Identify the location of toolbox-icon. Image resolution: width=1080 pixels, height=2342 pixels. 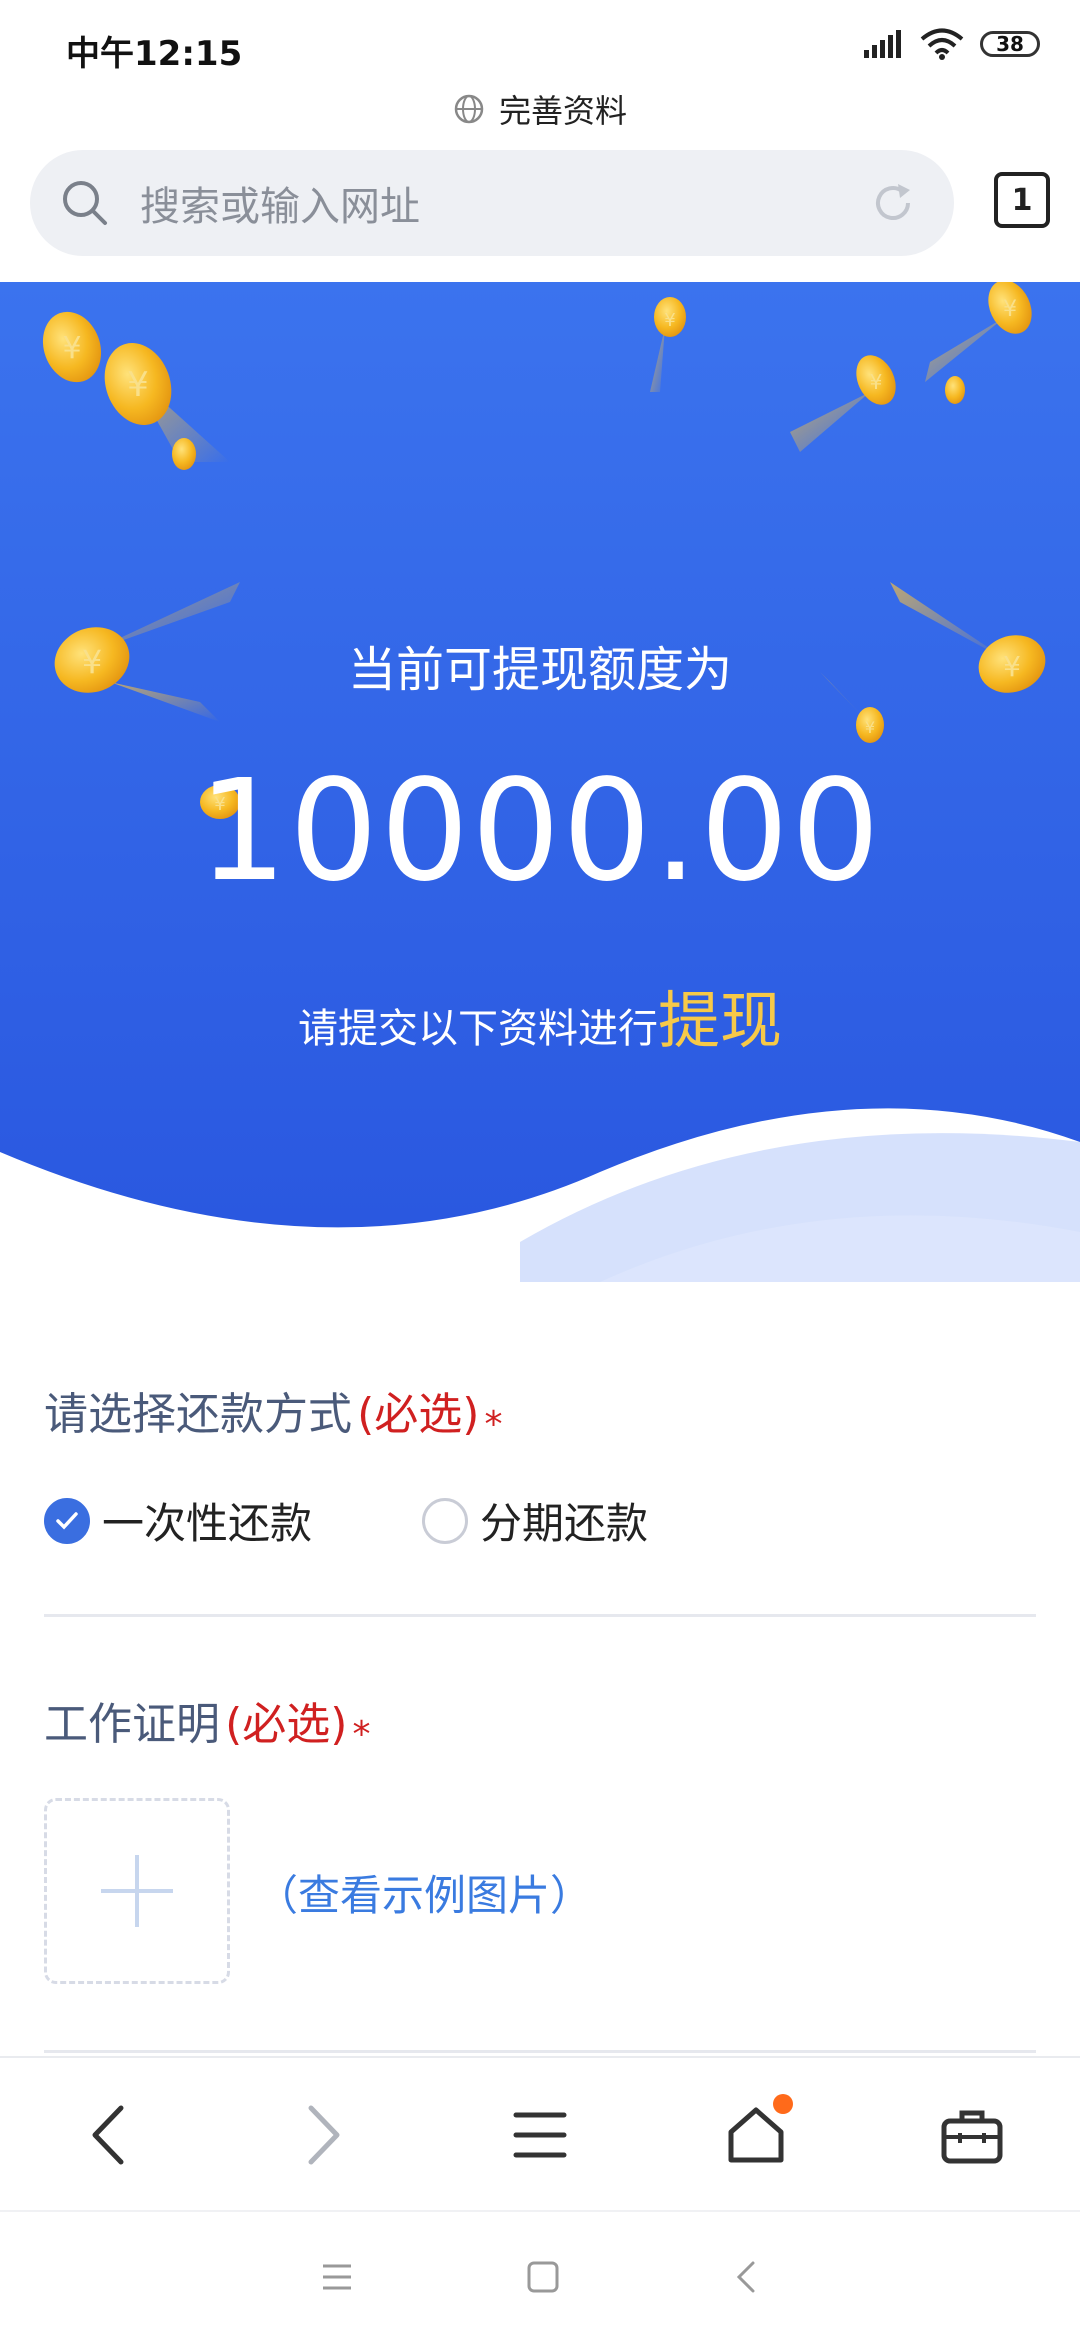
(972, 2137).